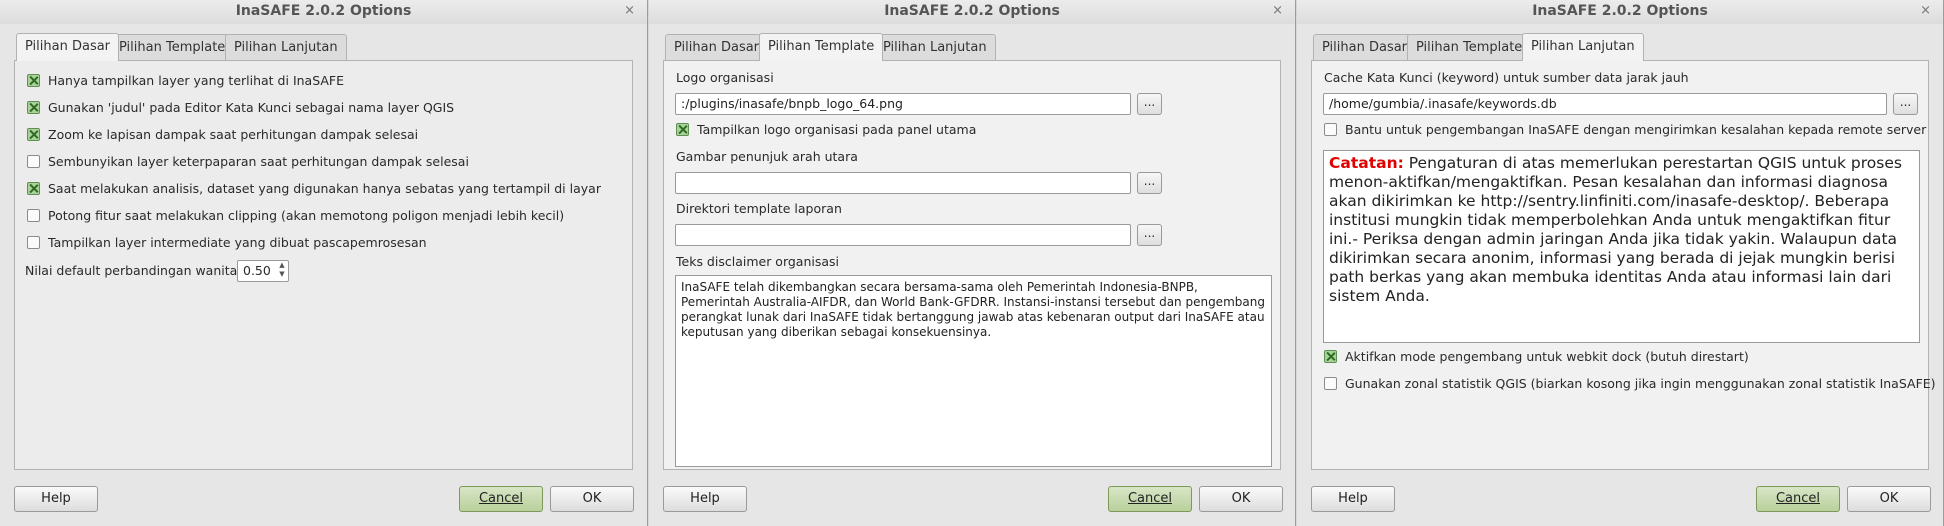 The image size is (1944, 526). I want to click on north-arrow-input, so click(903, 183).